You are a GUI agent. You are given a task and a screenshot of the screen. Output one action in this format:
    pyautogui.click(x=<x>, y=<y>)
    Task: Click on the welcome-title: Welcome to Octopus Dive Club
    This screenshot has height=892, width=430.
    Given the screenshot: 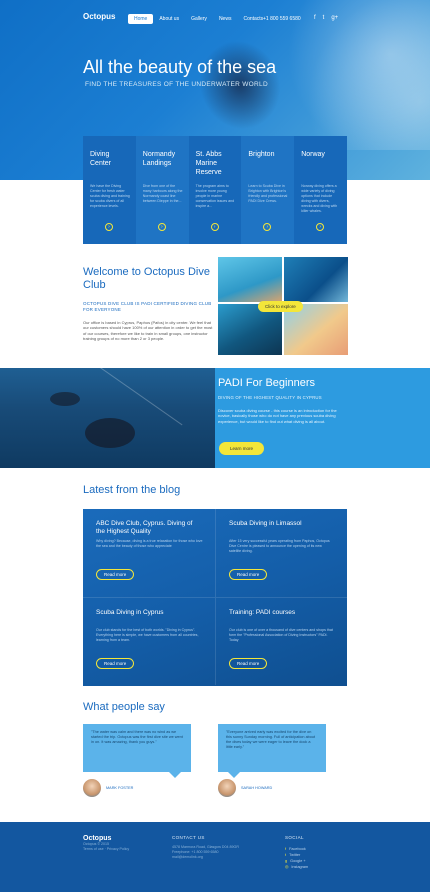 What is the action you would take?
    pyautogui.click(x=146, y=278)
    